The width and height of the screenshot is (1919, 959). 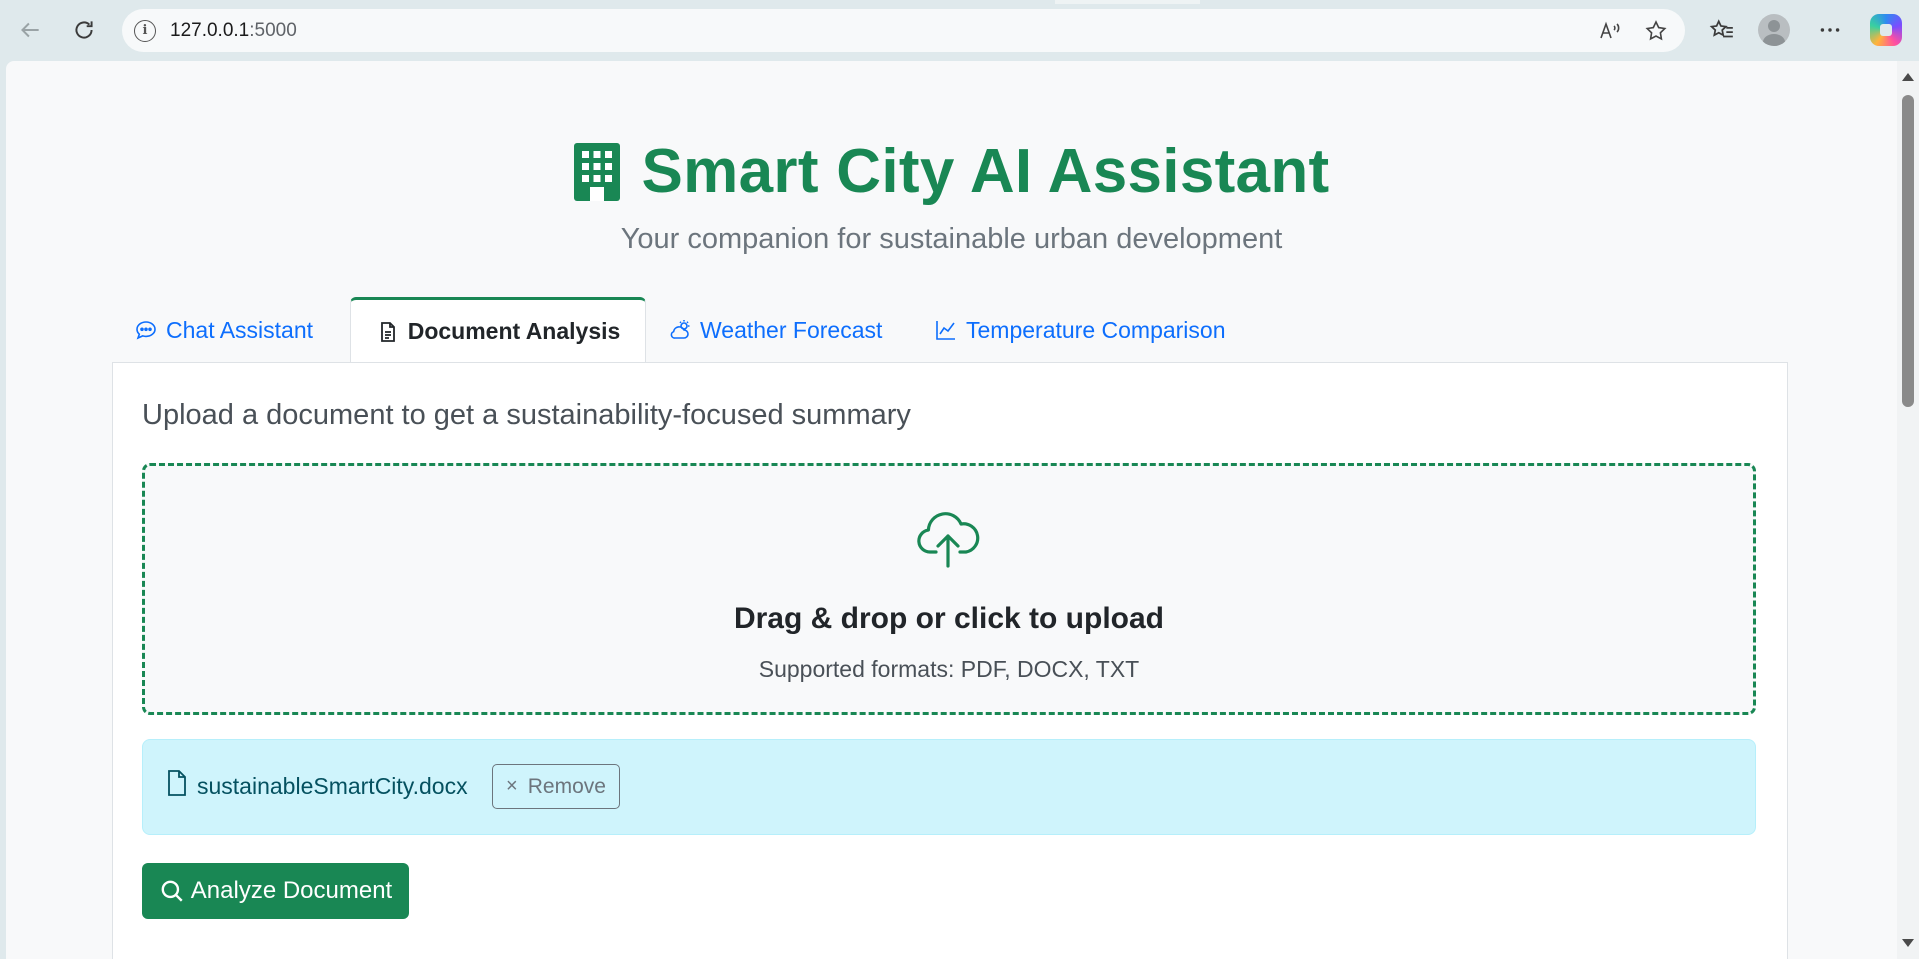 What do you see at coordinates (949, 787) in the screenshot?
I see `selected-file-alert: sustainableSmartCity.docx × Remove` at bounding box center [949, 787].